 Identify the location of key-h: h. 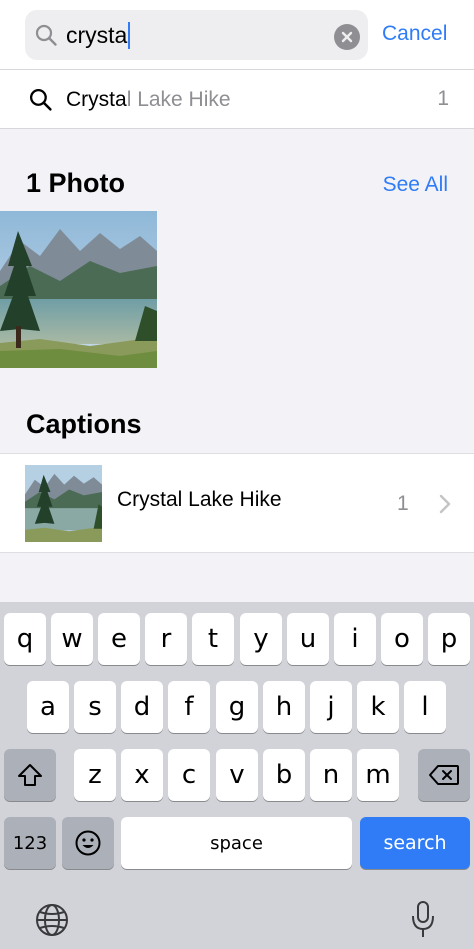
(284, 707).